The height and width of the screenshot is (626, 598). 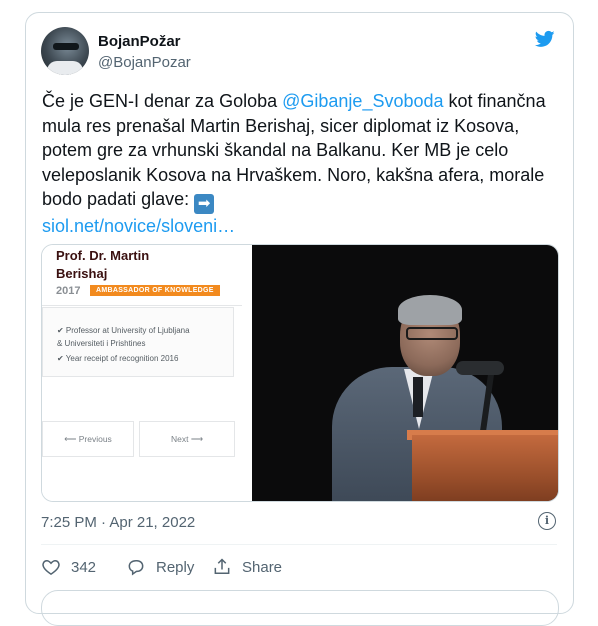 What do you see at coordinates (68, 291) in the screenshot?
I see `award-year: 2017` at bounding box center [68, 291].